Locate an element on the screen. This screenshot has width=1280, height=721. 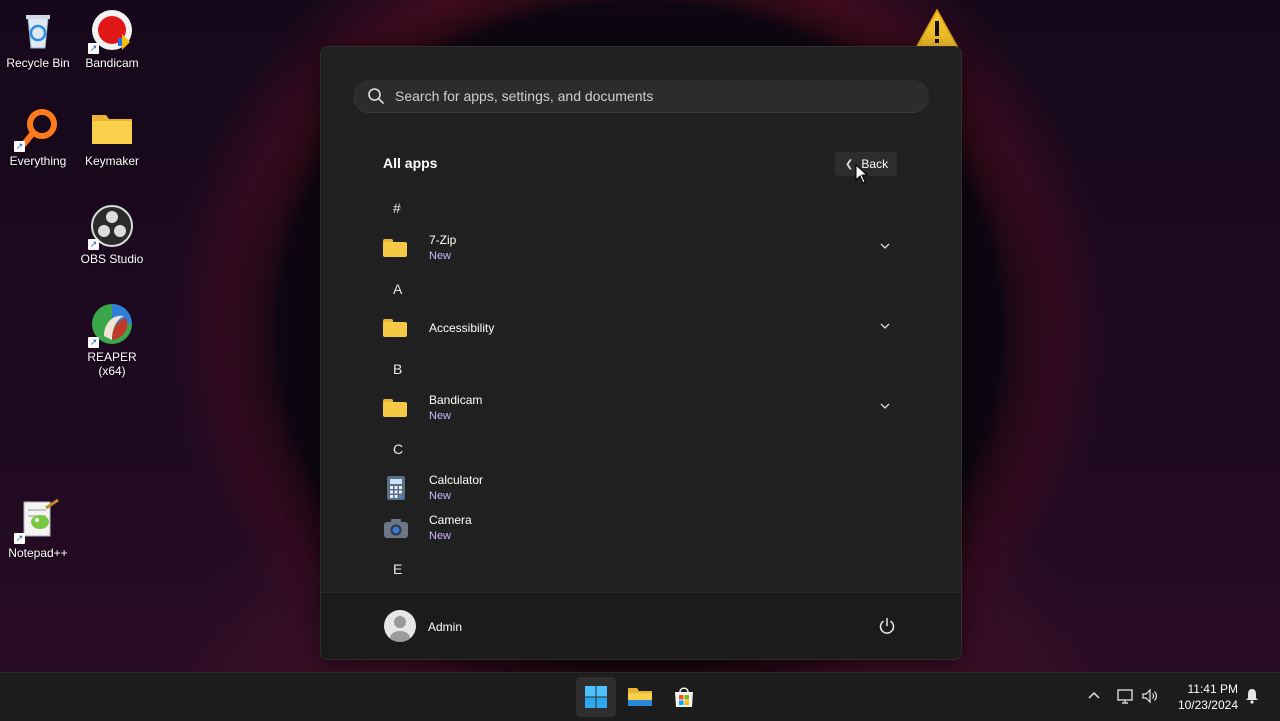
bandicam-icon: ↗ is located at coordinates (111, 31).